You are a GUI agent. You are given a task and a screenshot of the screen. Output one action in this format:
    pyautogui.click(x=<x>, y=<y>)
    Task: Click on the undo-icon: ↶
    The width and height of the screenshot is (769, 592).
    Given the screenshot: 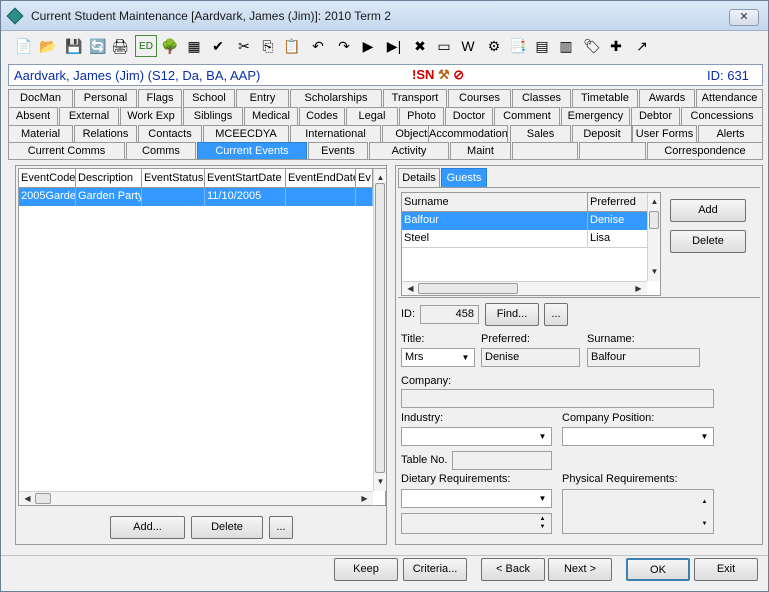 What is the action you would take?
    pyautogui.click(x=318, y=46)
    